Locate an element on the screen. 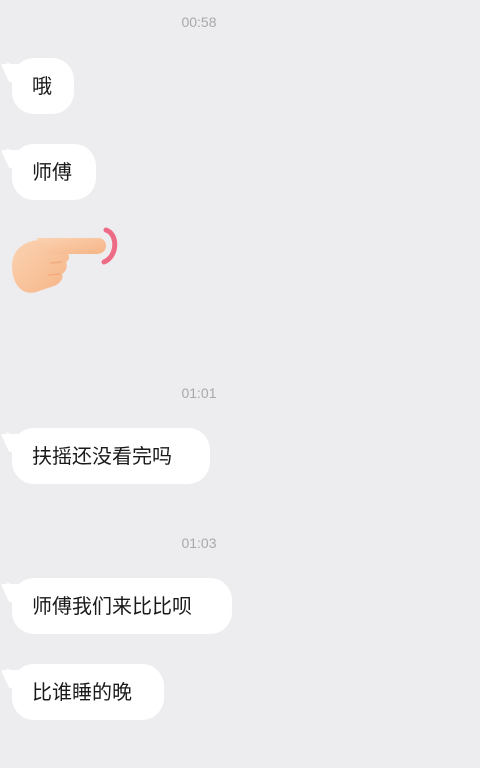 This screenshot has height=768, width=480. message-text: 比谁睡的晚 is located at coordinates (82, 692).